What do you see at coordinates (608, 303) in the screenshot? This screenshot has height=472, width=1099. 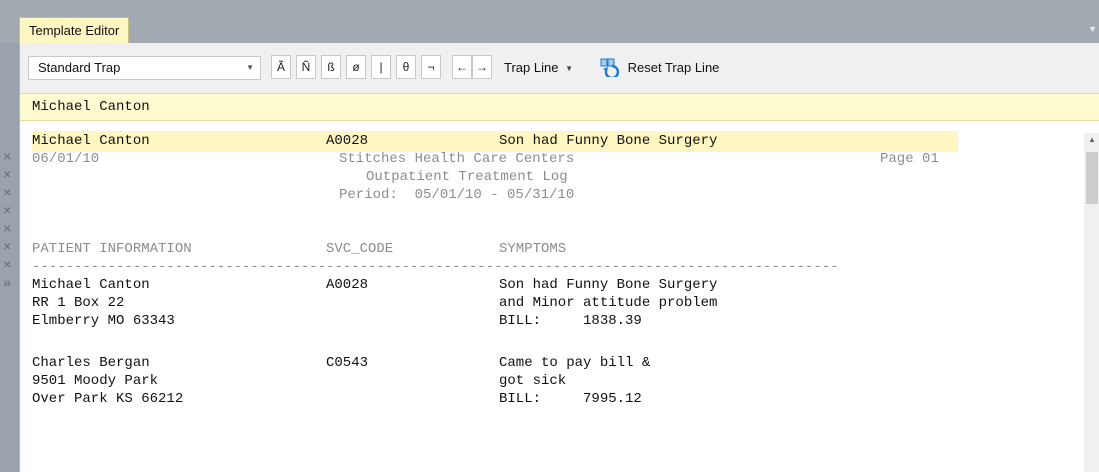 I see `record-1-symptom-2: and Minor attitude problem` at bounding box center [608, 303].